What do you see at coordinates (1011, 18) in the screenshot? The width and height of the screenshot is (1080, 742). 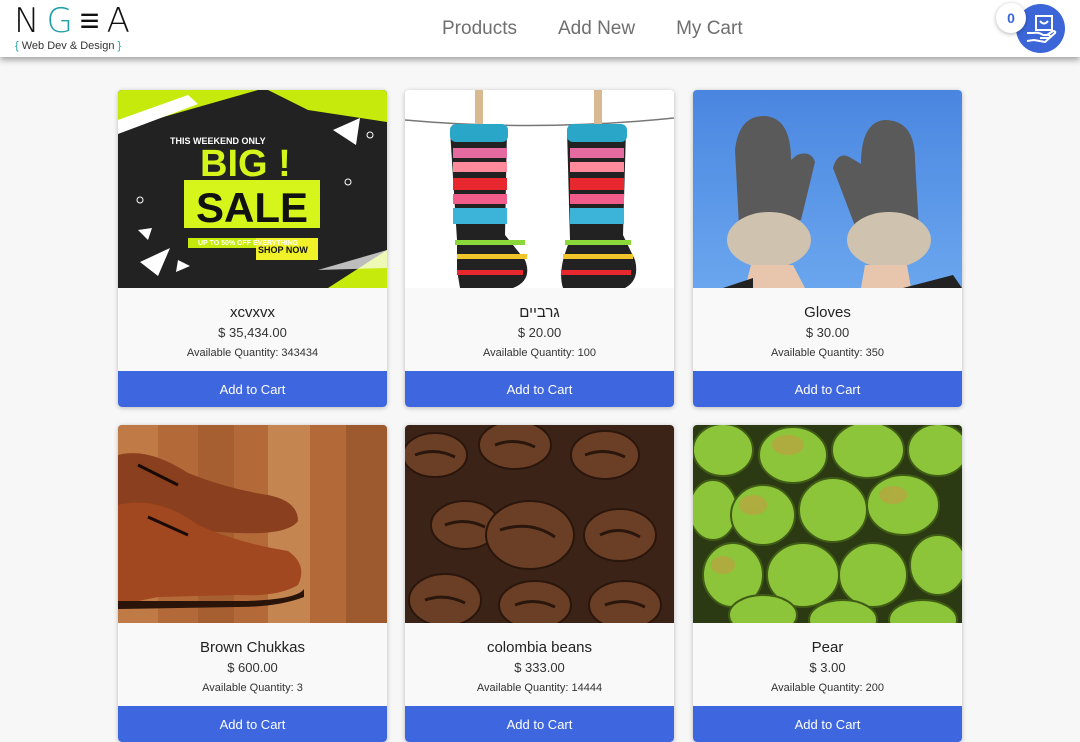 I see `cart-count-badge: 0` at bounding box center [1011, 18].